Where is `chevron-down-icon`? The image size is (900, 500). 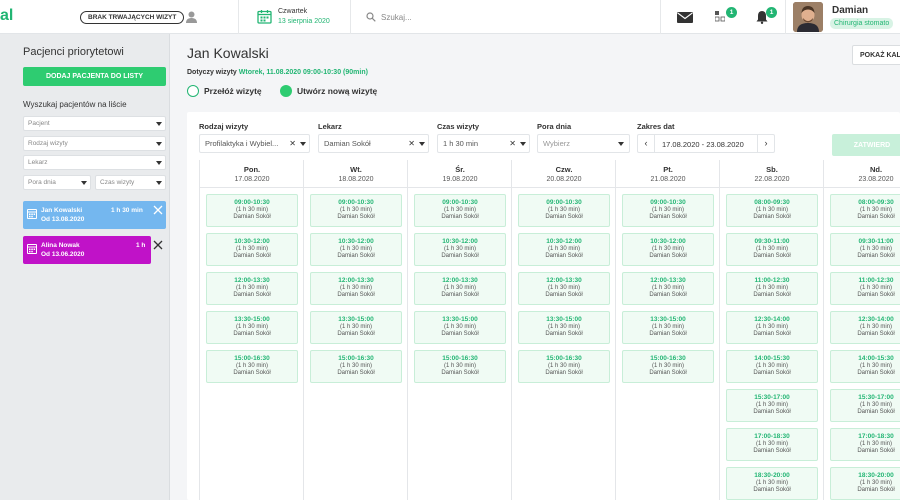 chevron-down-icon is located at coordinates (303, 144).